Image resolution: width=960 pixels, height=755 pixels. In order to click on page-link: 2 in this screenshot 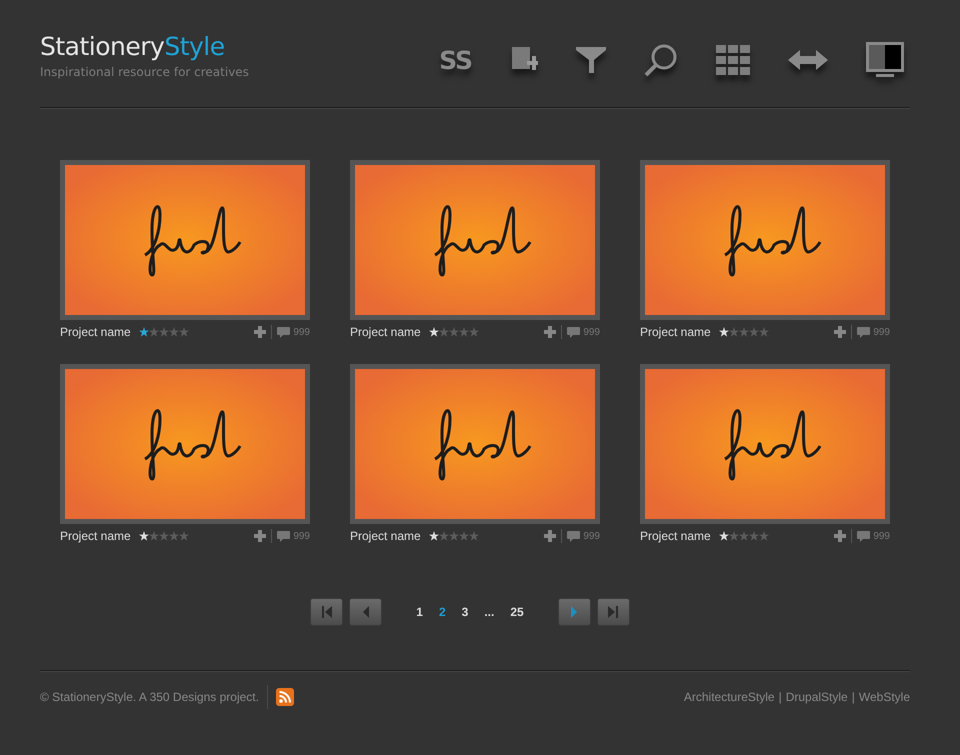, I will do `click(442, 612)`.